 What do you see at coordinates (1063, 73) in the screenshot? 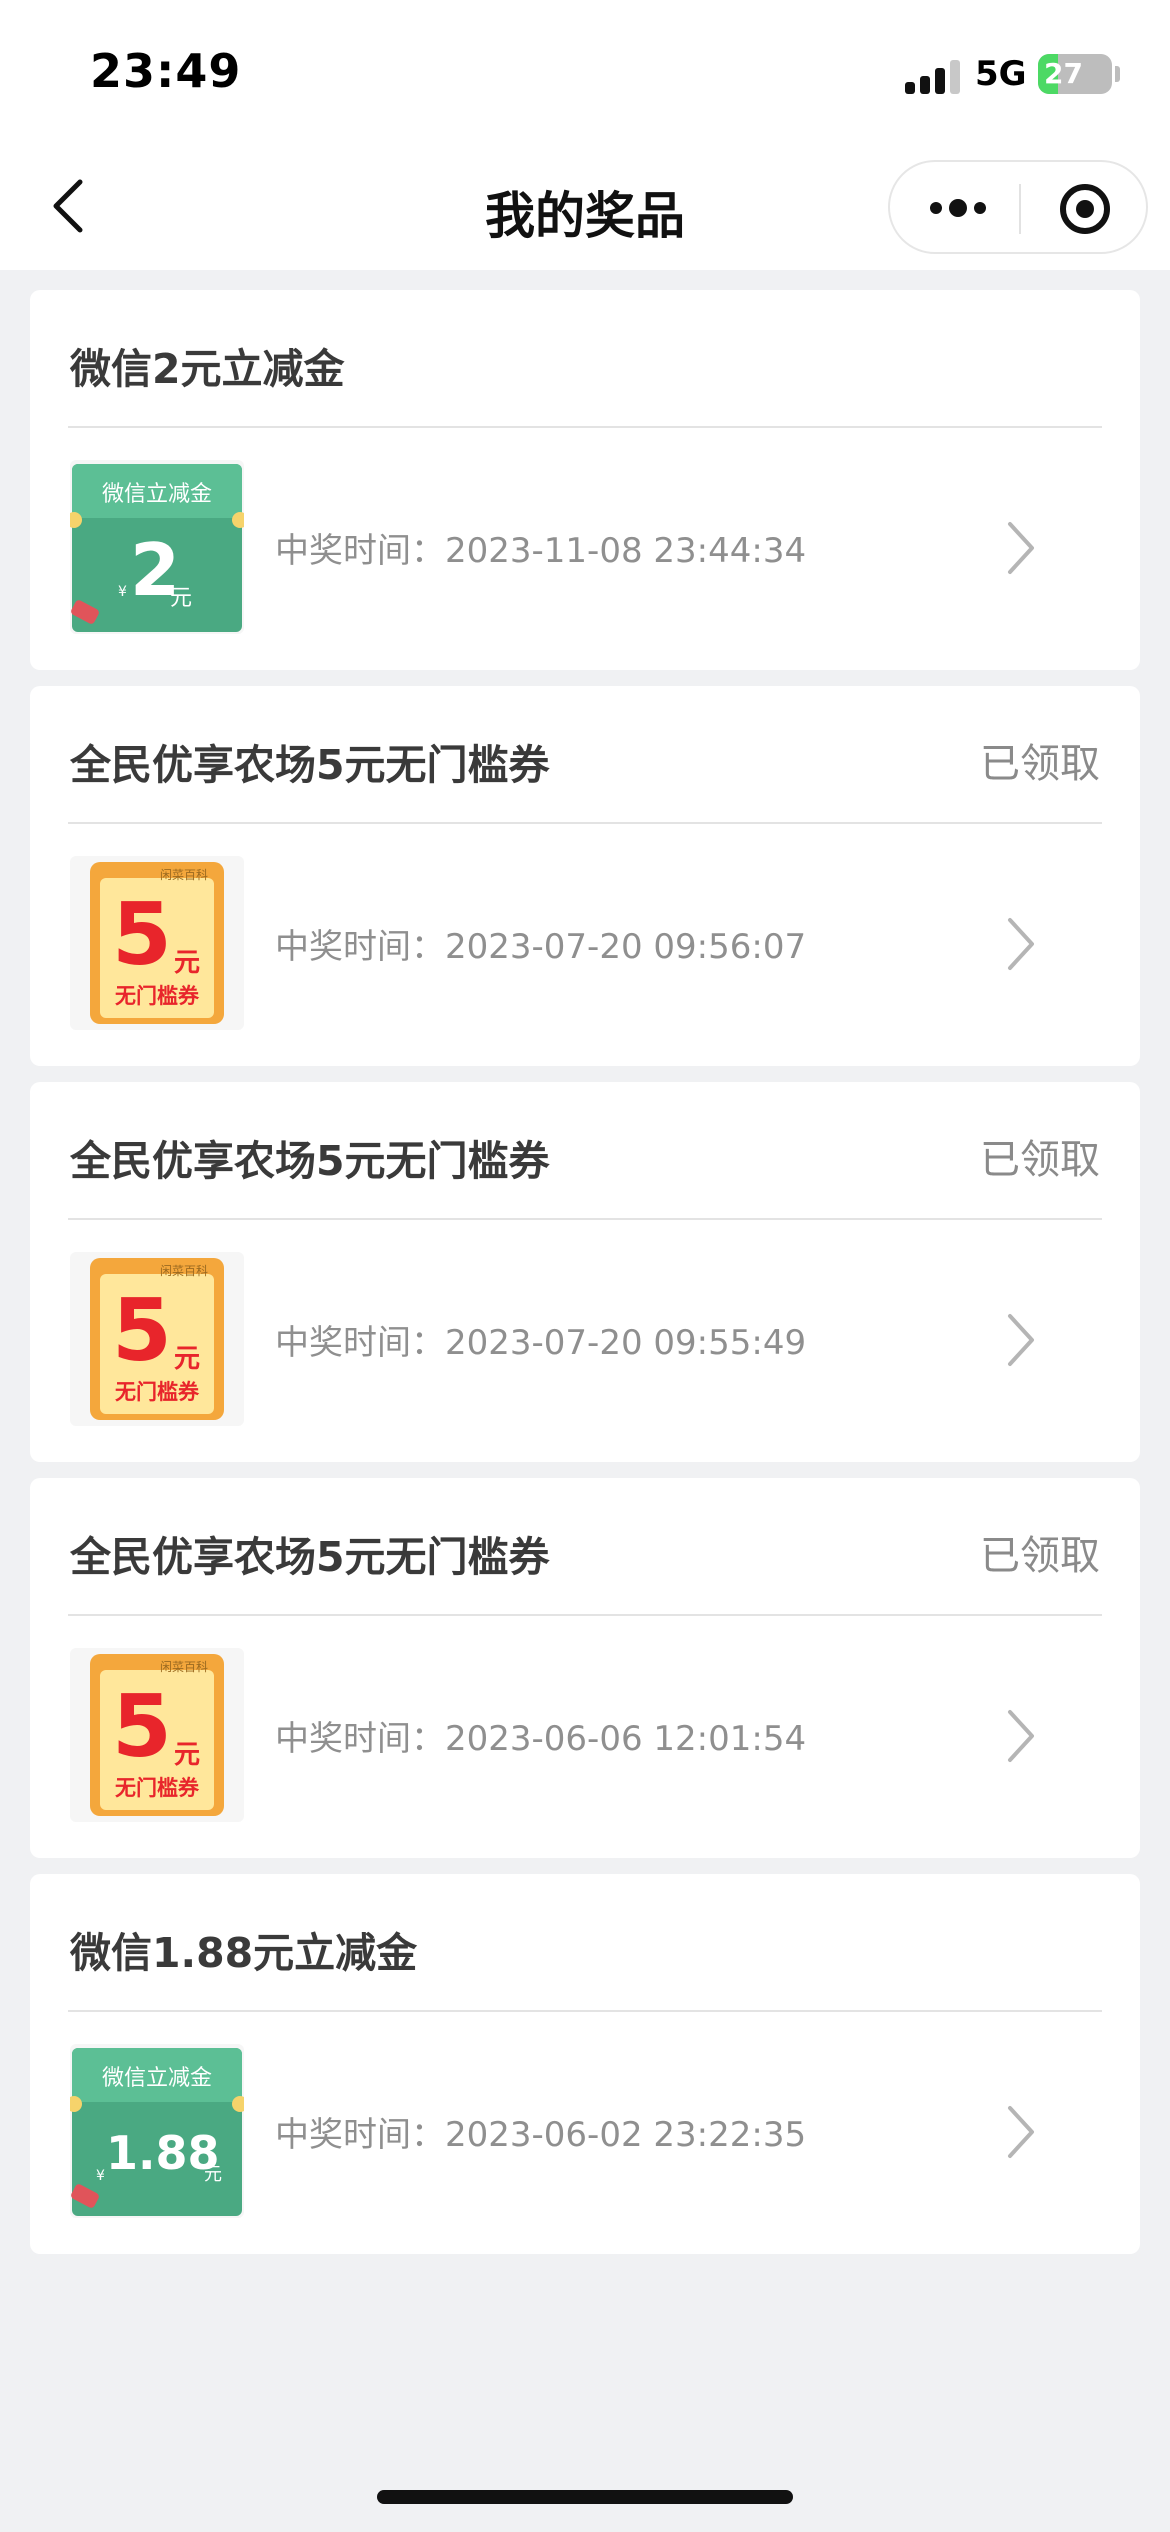
I see `battery-level: 27` at bounding box center [1063, 73].